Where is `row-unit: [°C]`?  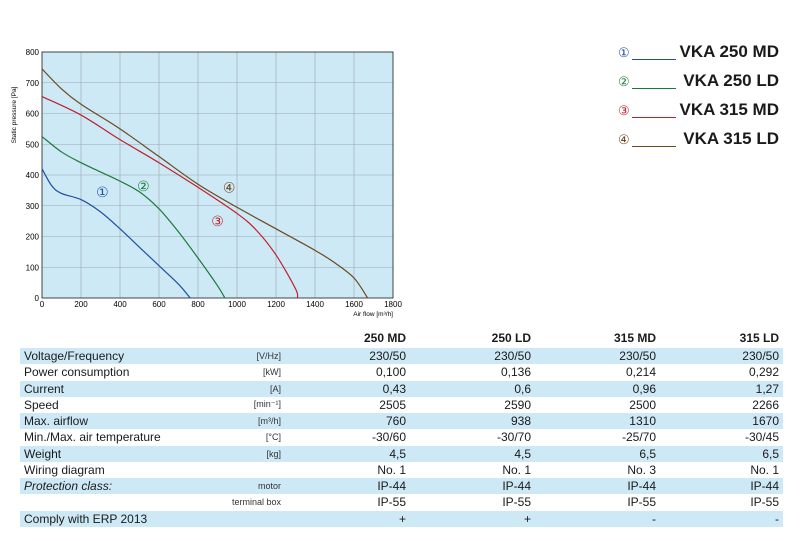 row-unit: [°C] is located at coordinates (242, 437).